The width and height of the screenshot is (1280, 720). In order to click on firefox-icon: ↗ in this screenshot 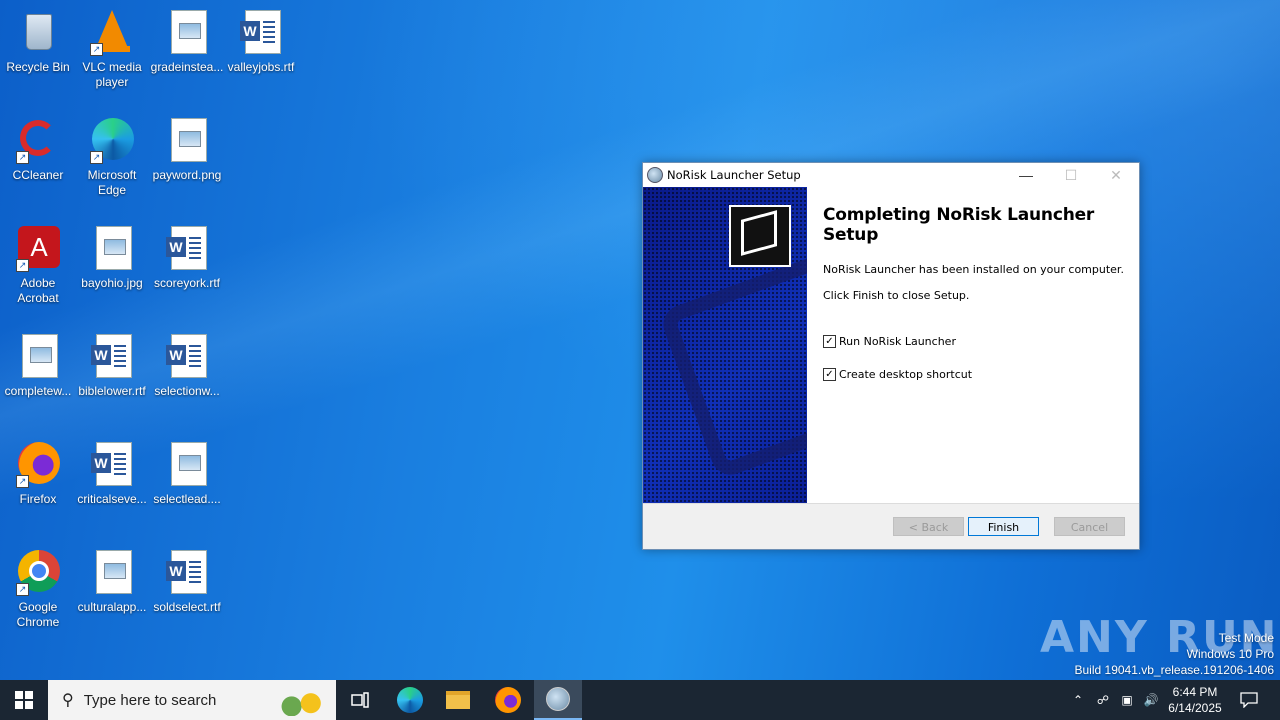, I will do `click(38, 464)`.